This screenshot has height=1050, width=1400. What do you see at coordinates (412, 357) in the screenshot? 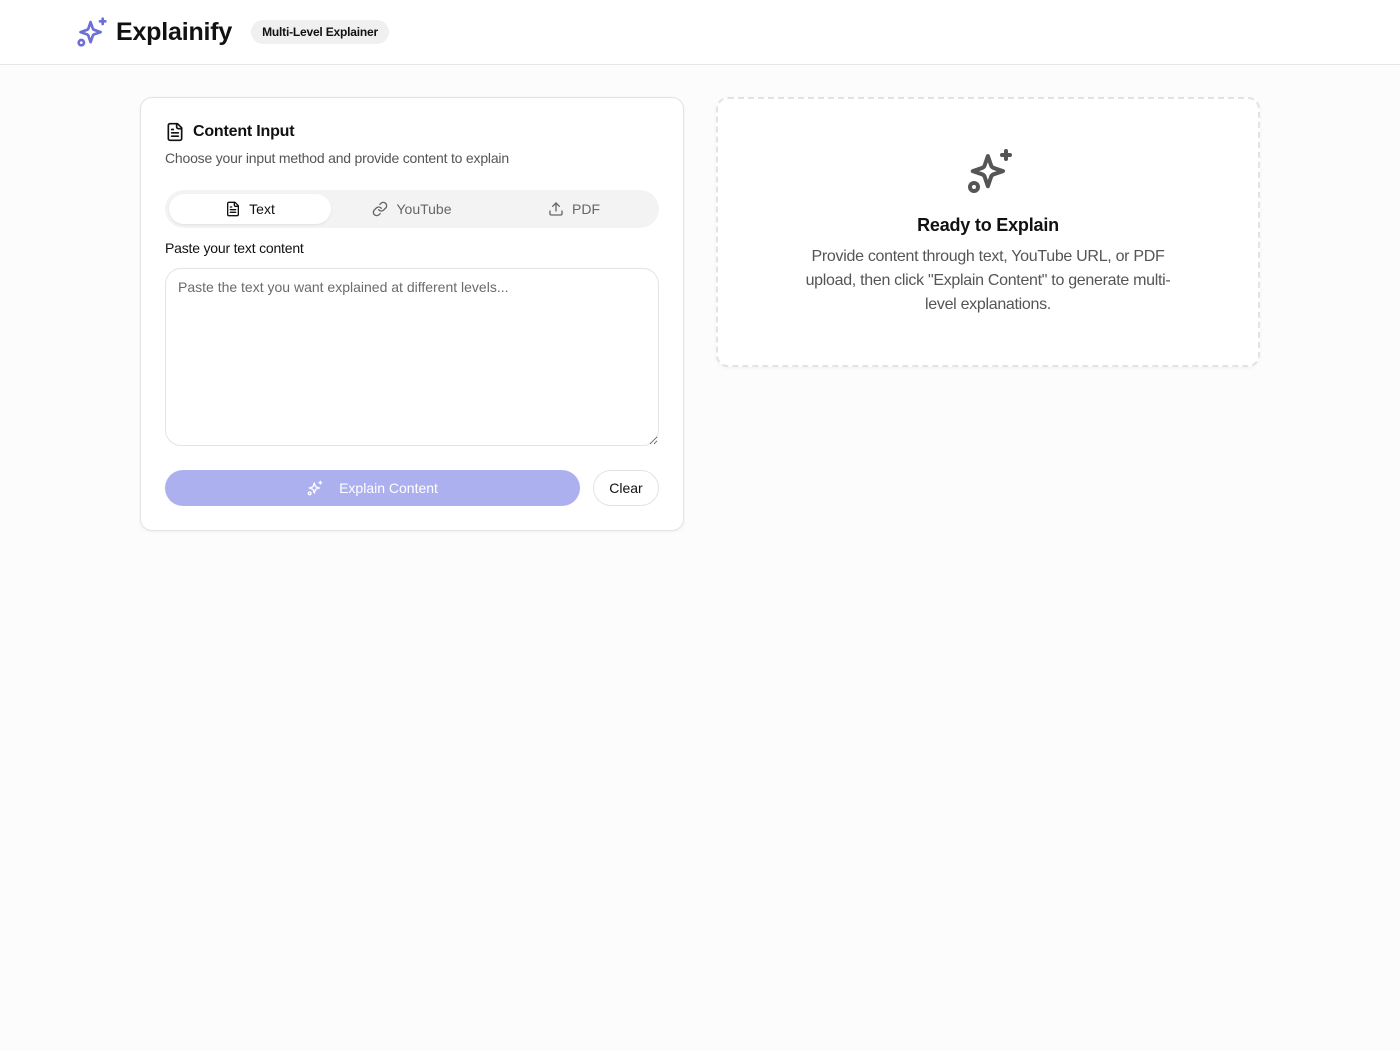
I see `text-content-input` at bounding box center [412, 357].